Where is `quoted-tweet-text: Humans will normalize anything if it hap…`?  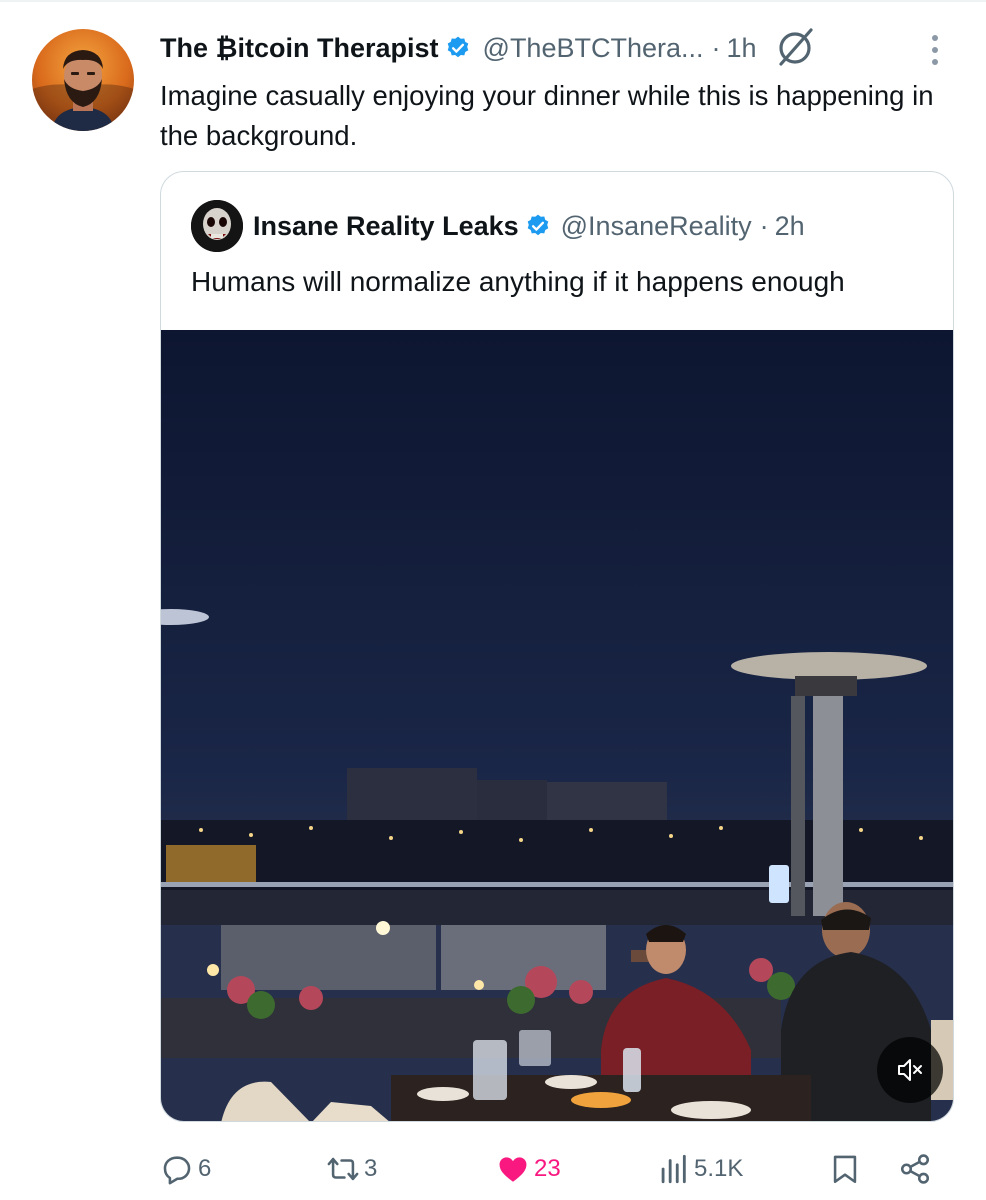 quoted-tweet-text: Humans will normalize anything if it hap… is located at coordinates (518, 281).